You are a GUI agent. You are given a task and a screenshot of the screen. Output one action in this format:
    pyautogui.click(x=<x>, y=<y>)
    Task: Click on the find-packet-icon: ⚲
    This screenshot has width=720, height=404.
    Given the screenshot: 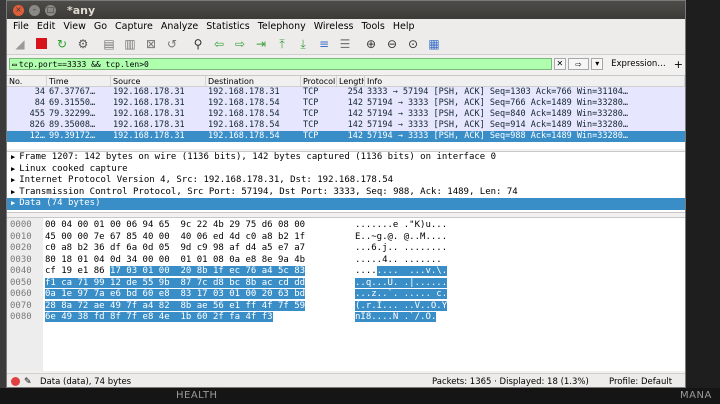 What is the action you would take?
    pyautogui.click(x=198, y=44)
    